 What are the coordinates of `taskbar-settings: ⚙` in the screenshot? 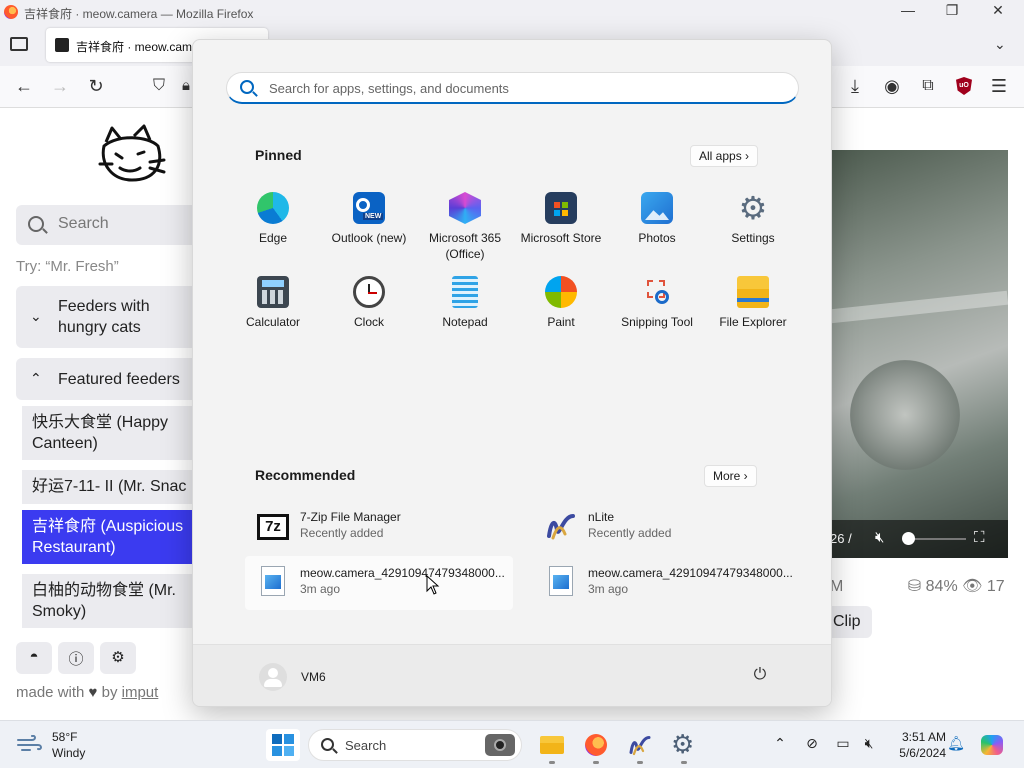 It's located at (684, 746).